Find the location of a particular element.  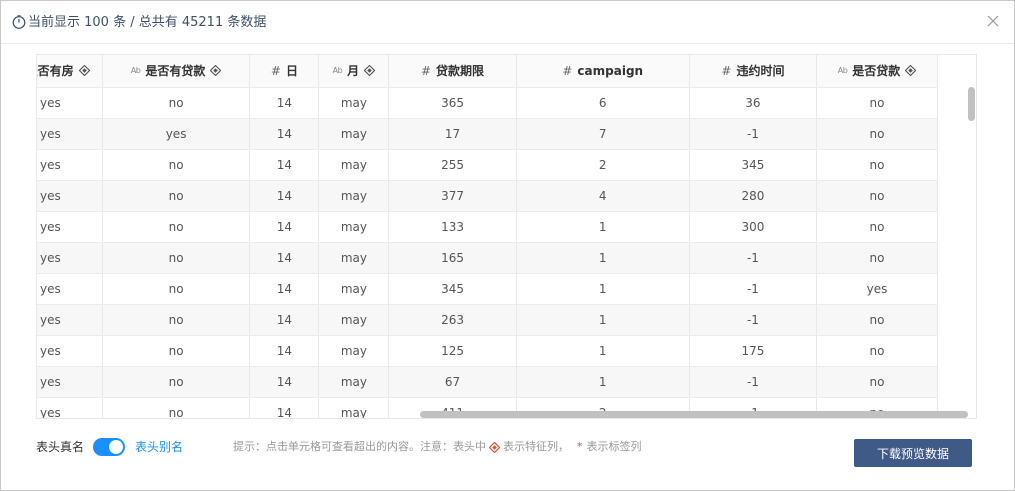

table-cell: 255 is located at coordinates (452, 165).